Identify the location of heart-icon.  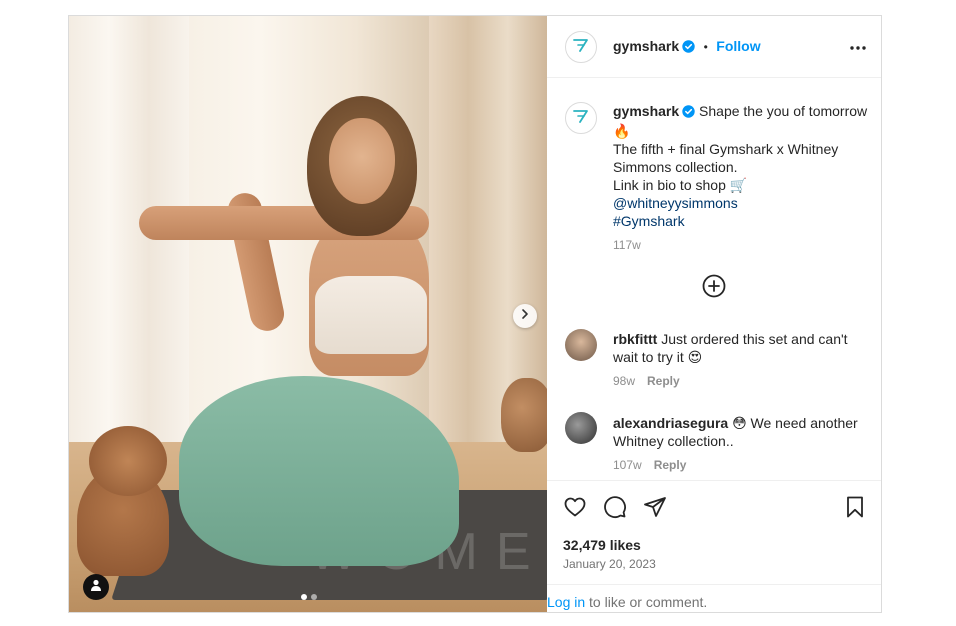
(575, 510).